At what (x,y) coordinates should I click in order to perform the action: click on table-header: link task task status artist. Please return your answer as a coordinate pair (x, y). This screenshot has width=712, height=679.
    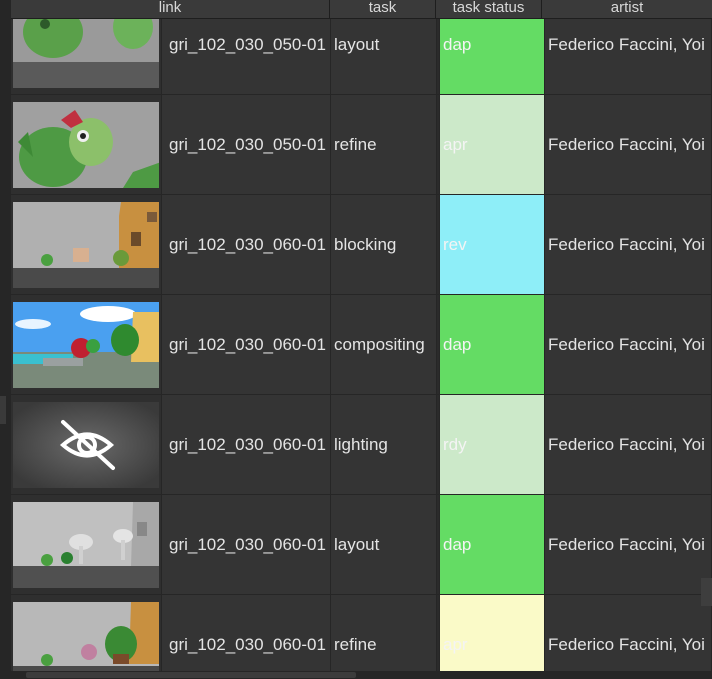
    Looking at the image, I should click on (361, 9).